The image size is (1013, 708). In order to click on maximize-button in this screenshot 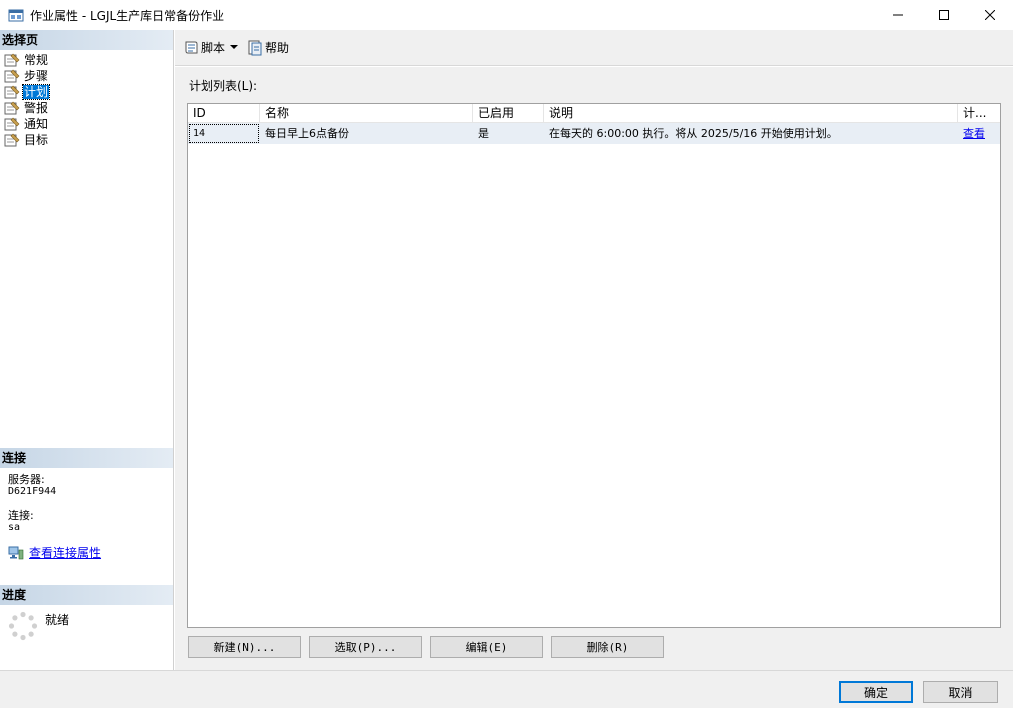, I will do `click(944, 15)`.